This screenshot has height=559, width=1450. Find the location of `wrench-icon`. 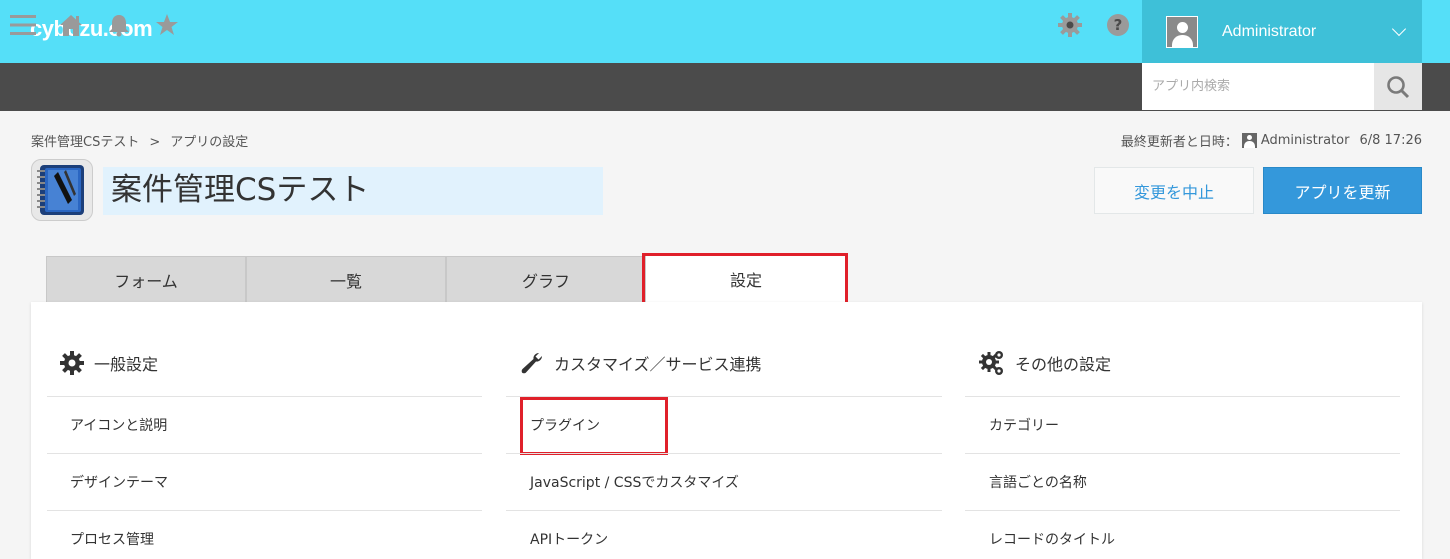

wrench-icon is located at coordinates (531, 363).